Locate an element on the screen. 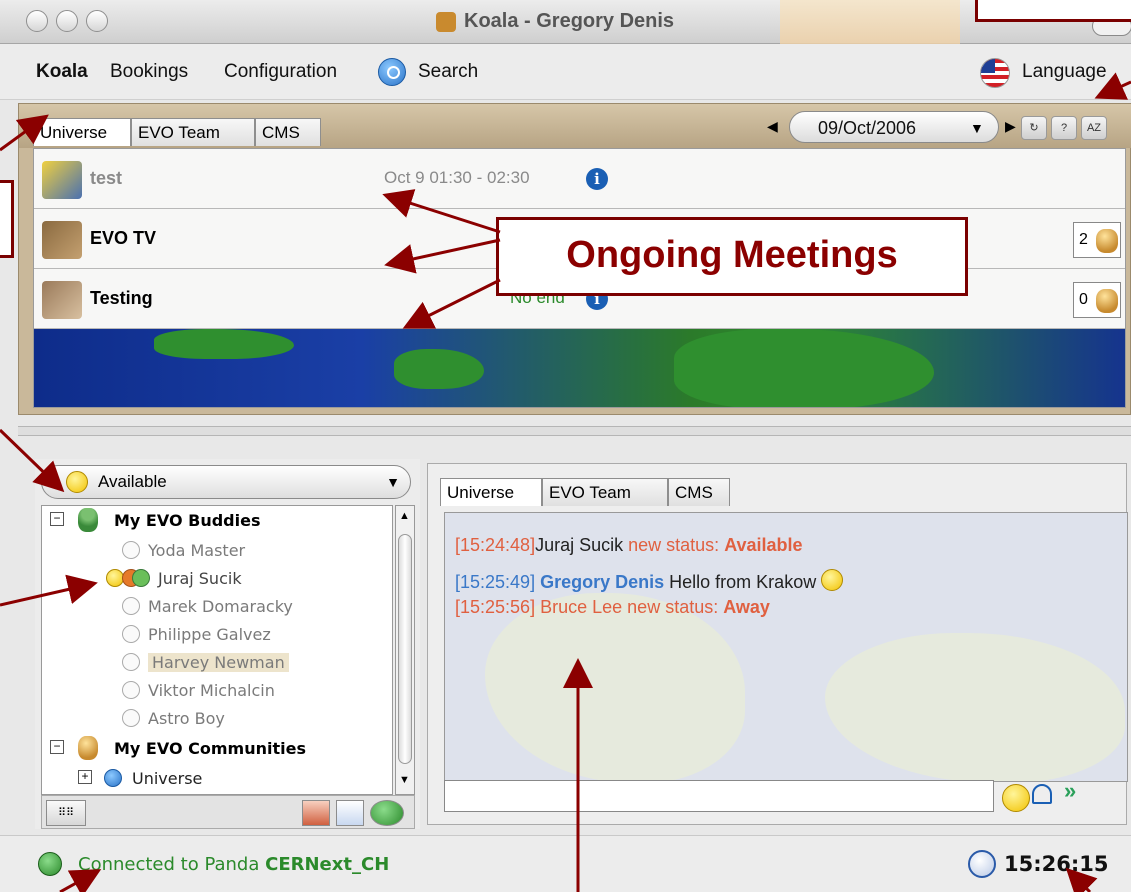 Image resolution: width=1131 pixels, height=892 pixels. list-item: Harvey Newman is located at coordinates (165, 662).